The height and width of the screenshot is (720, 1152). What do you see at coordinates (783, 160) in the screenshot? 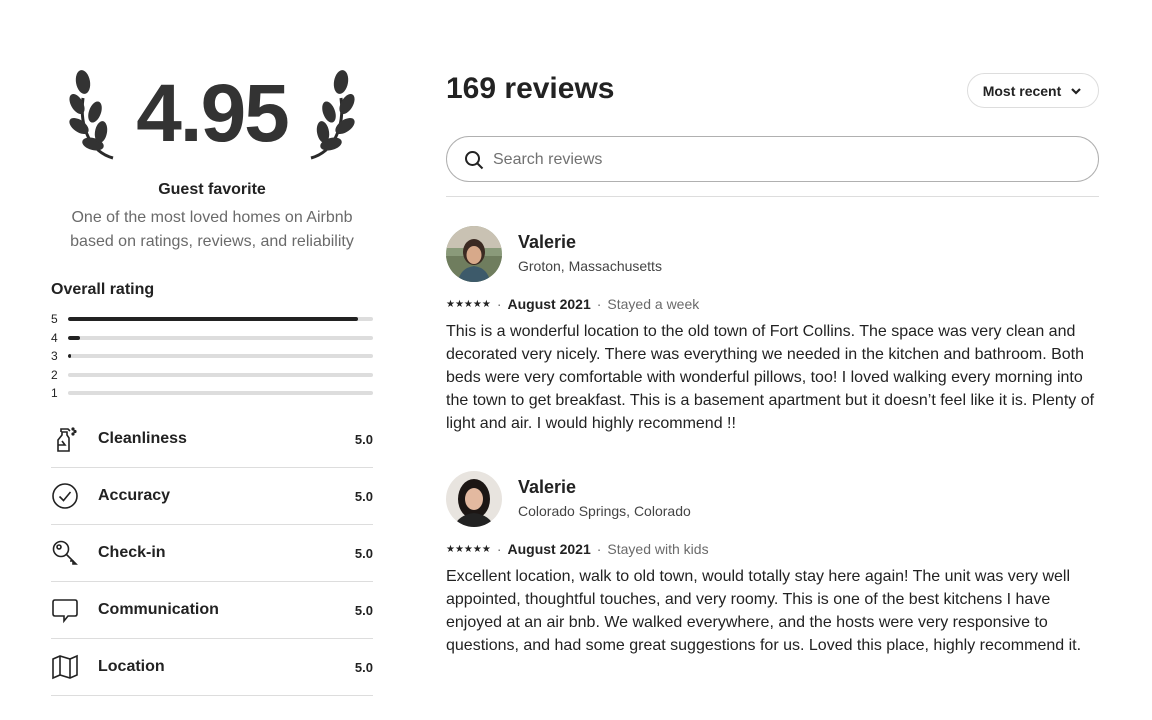
I see `search-reviews-input` at bounding box center [783, 160].